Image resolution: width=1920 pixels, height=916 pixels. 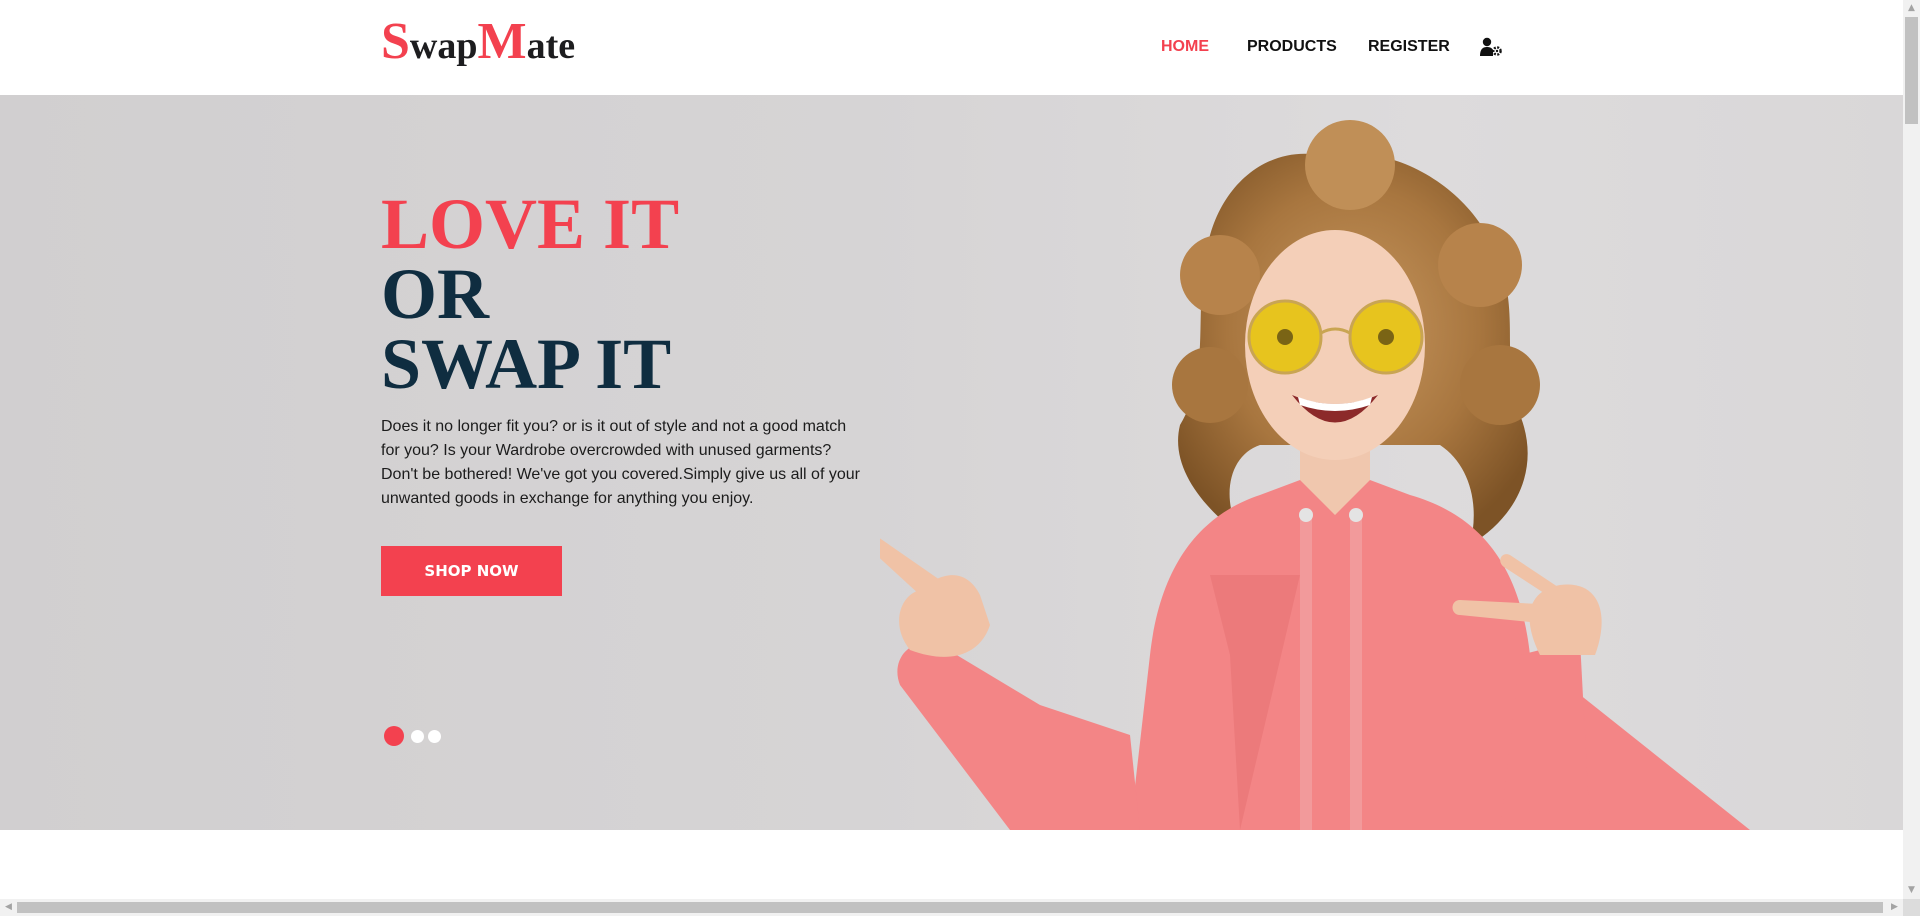 I want to click on scrollbar-corner, so click(x=1911, y=907).